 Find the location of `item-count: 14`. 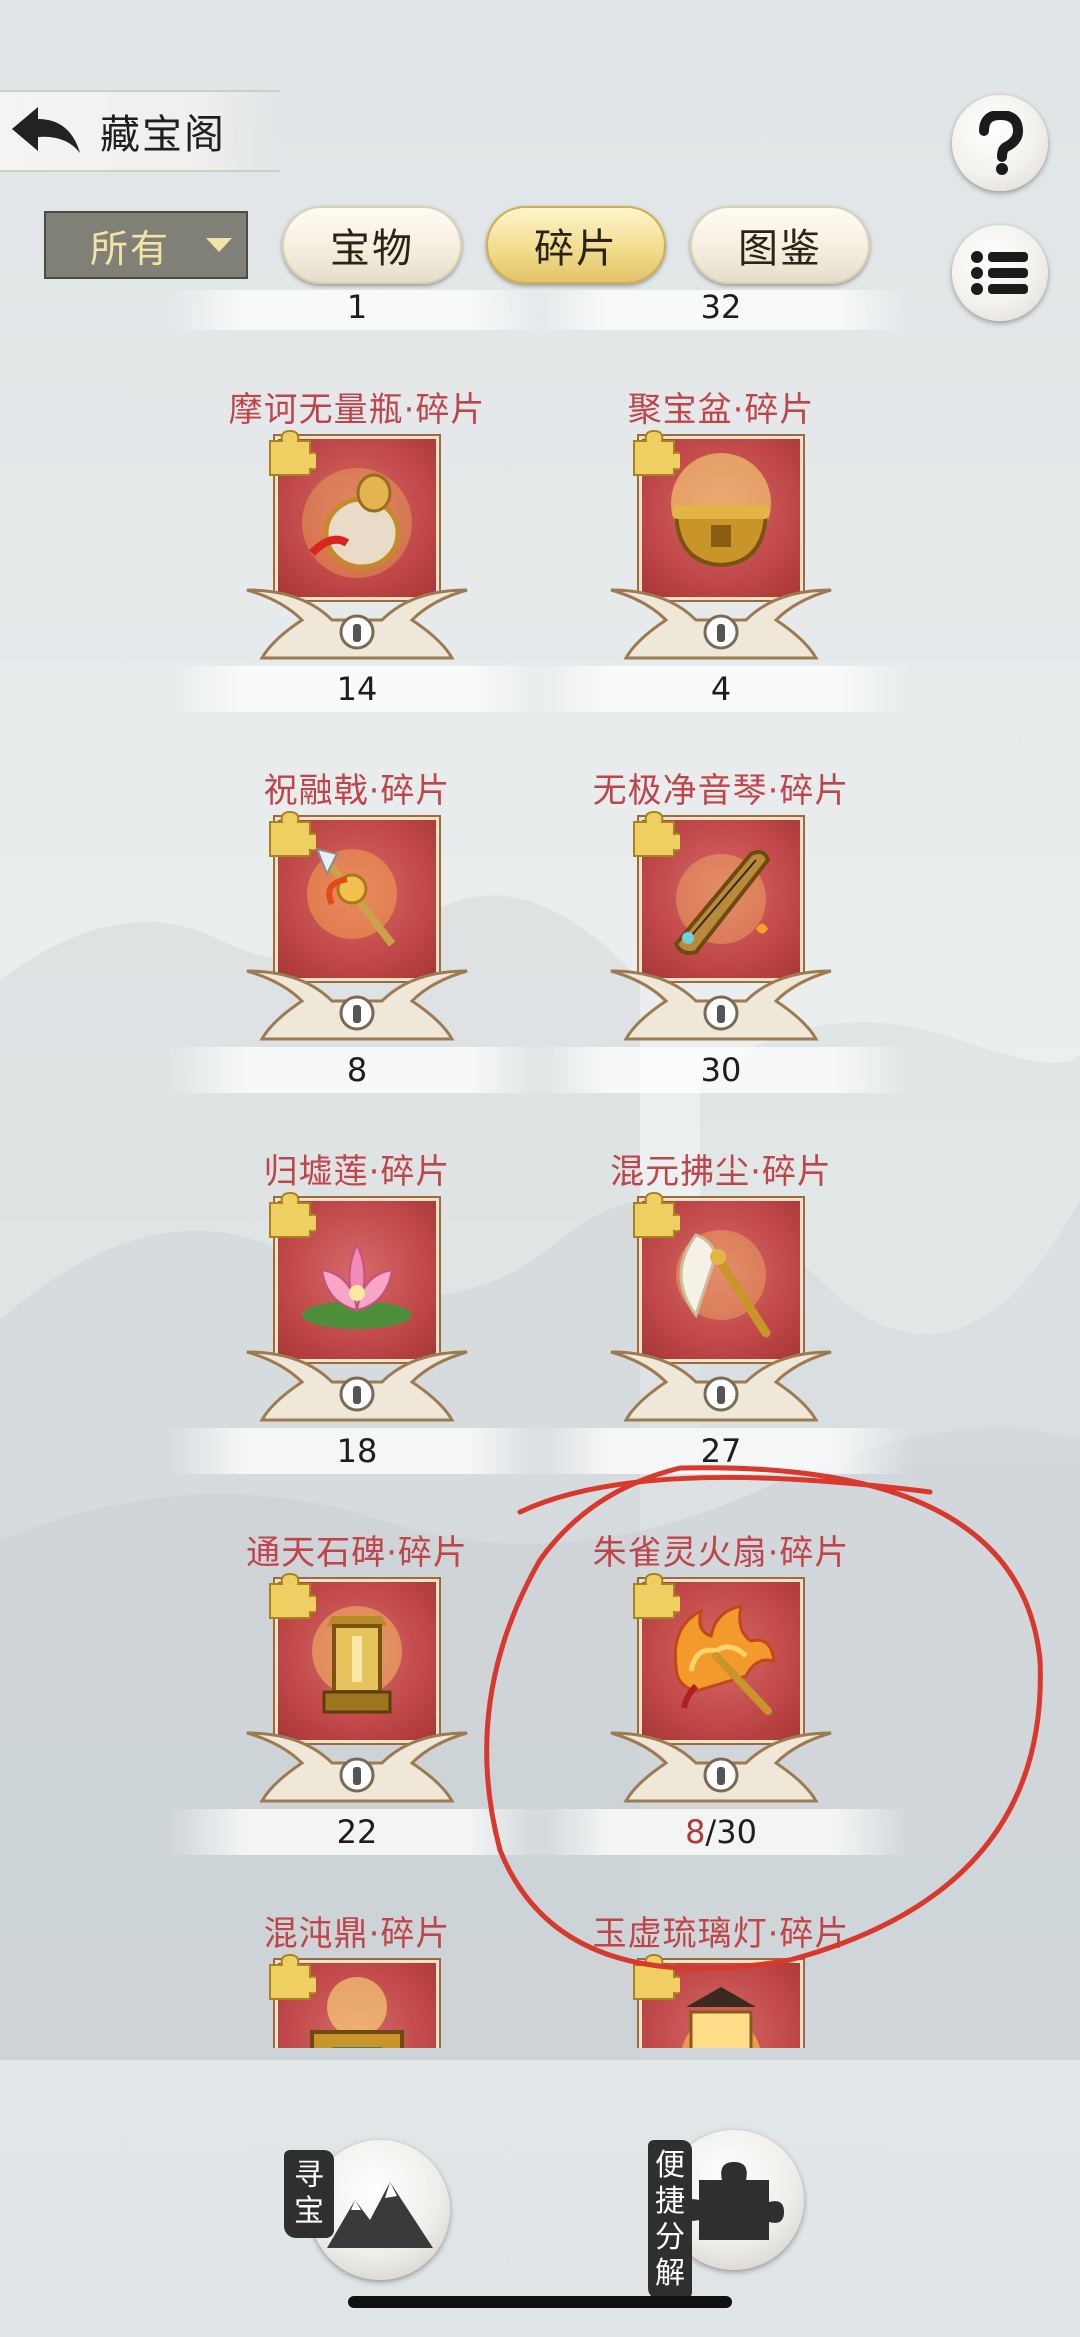

item-count: 14 is located at coordinates (357, 689).